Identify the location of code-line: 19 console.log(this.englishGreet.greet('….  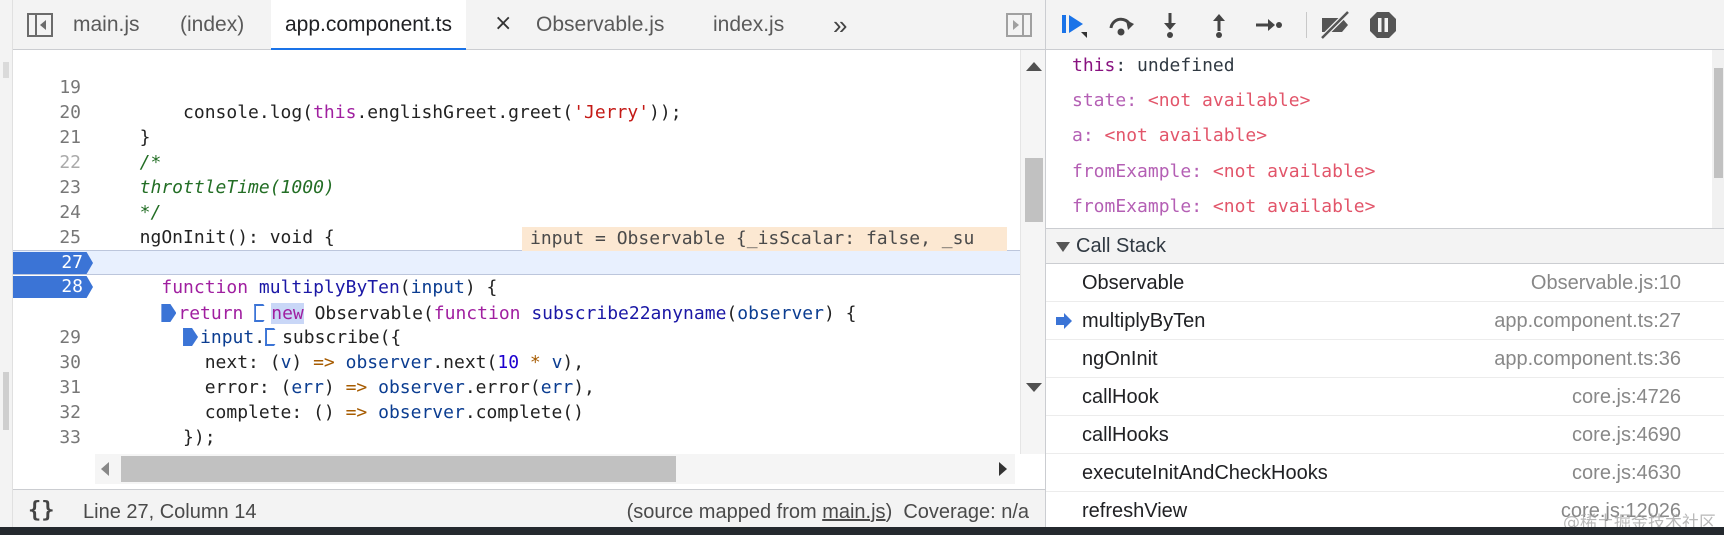
(516, 86).